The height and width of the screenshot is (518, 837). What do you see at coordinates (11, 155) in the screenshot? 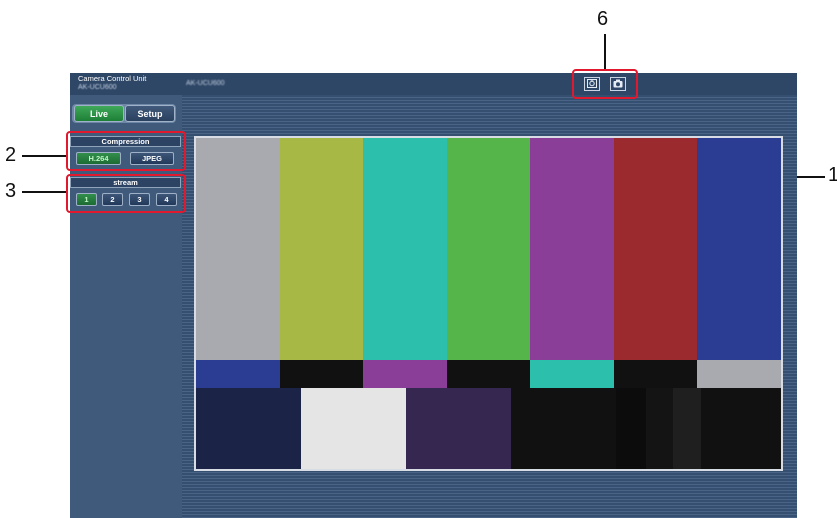
I see `callout-2: 2` at bounding box center [11, 155].